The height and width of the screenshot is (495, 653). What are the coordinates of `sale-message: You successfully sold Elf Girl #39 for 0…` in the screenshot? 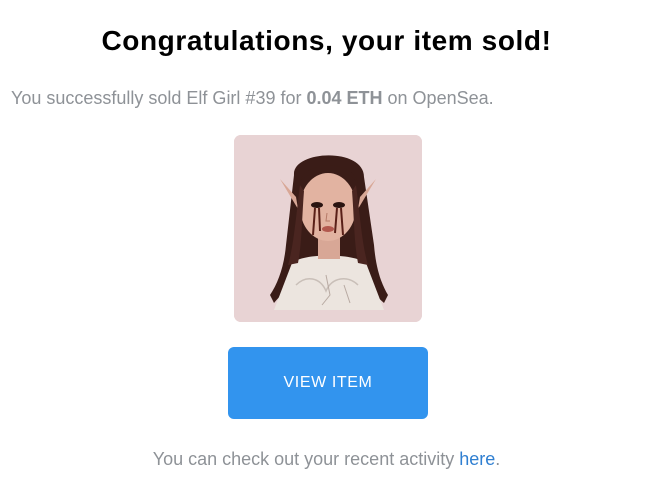 It's located at (252, 98).